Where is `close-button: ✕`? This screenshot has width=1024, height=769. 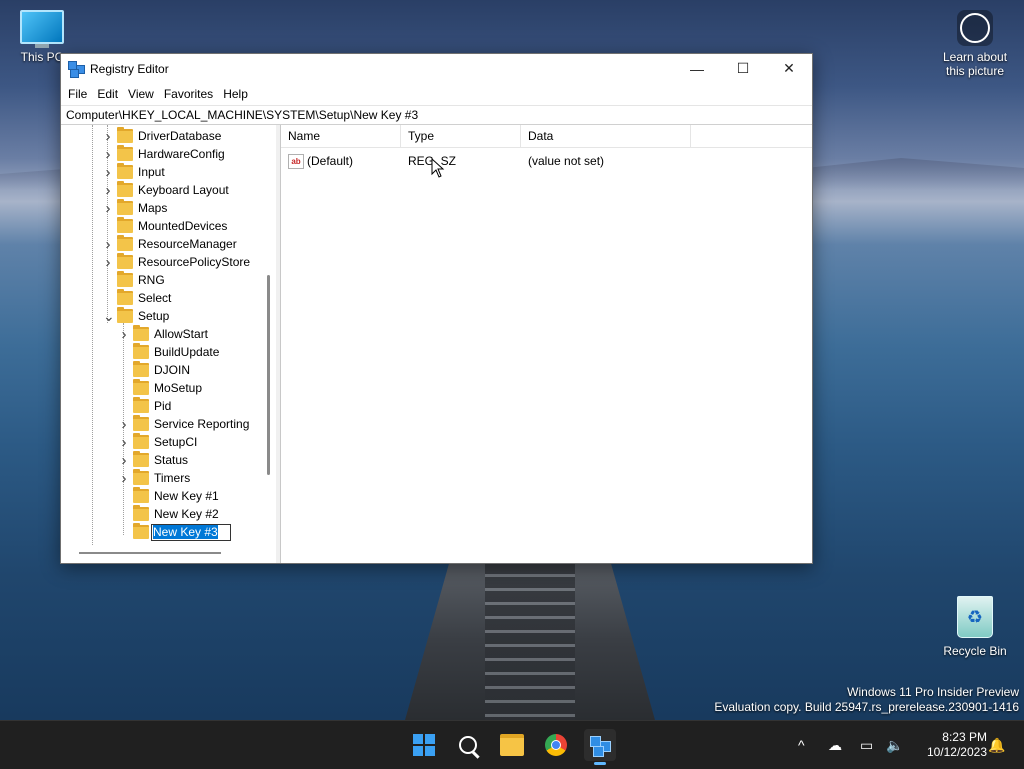 close-button: ✕ is located at coordinates (789, 68).